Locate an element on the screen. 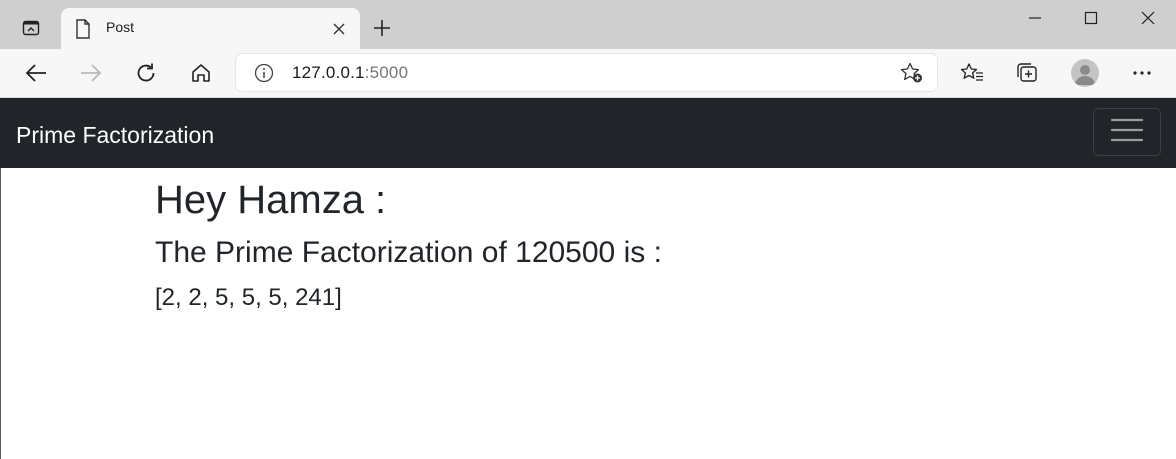 This screenshot has height=459, width=1176. minimize-icon is located at coordinates (1035, 18).